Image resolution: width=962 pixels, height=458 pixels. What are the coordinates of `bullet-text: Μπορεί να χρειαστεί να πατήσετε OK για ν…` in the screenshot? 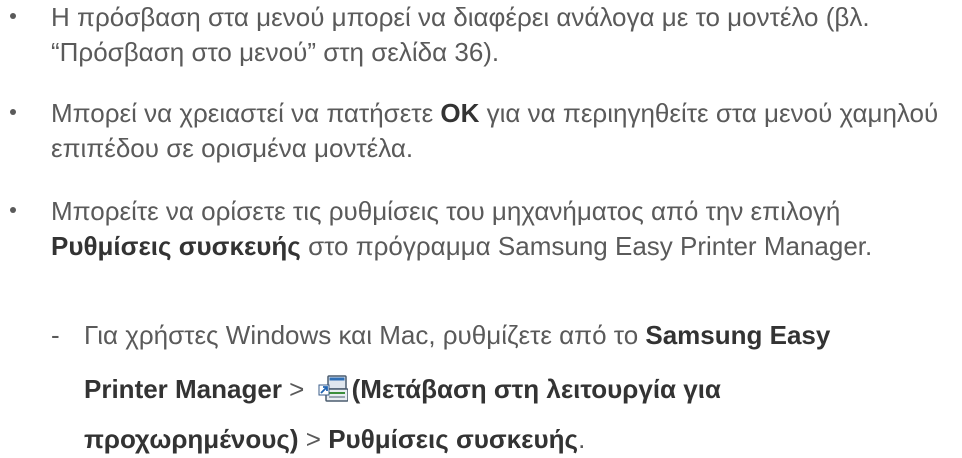 It's located at (506, 131).